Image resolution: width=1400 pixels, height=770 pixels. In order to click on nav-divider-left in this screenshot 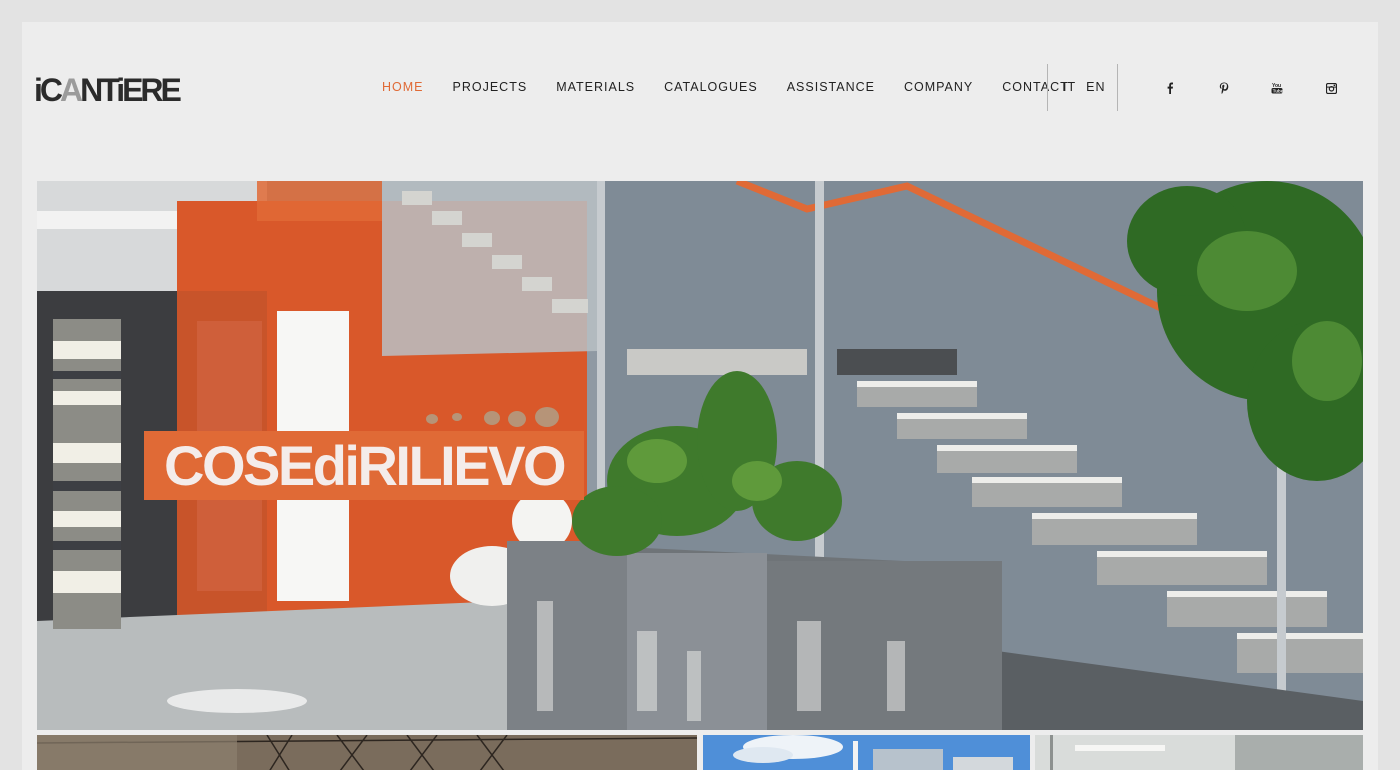, I will do `click(1047, 87)`.